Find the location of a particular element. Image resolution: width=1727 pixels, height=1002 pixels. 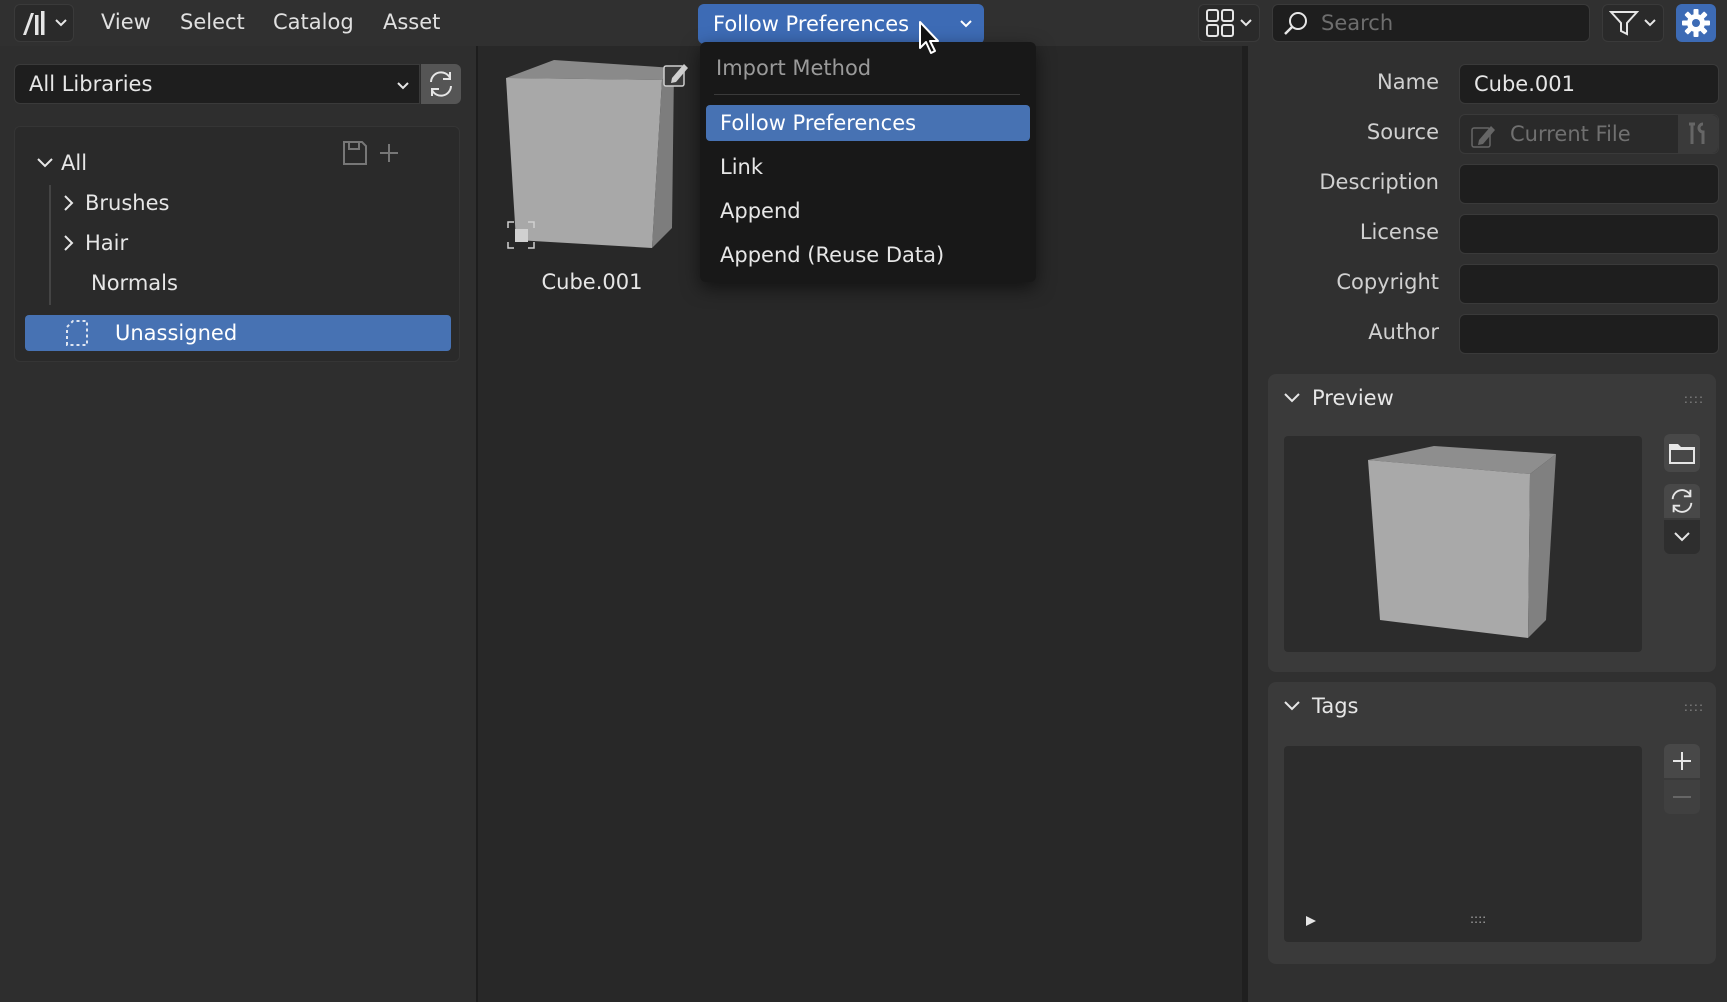

search-icon is located at coordinates (1295, 23).